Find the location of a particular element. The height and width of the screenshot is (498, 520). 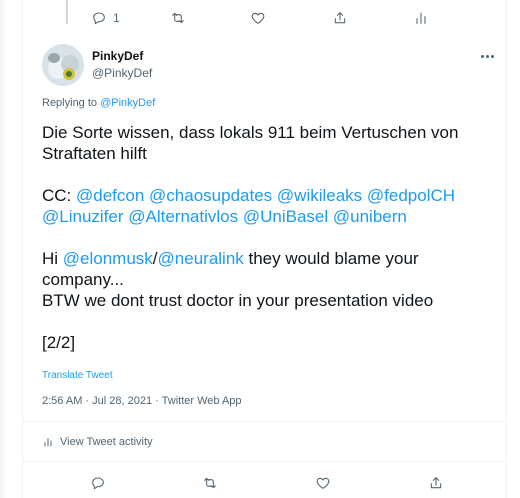

analytics-button is located at coordinates (421, 18).